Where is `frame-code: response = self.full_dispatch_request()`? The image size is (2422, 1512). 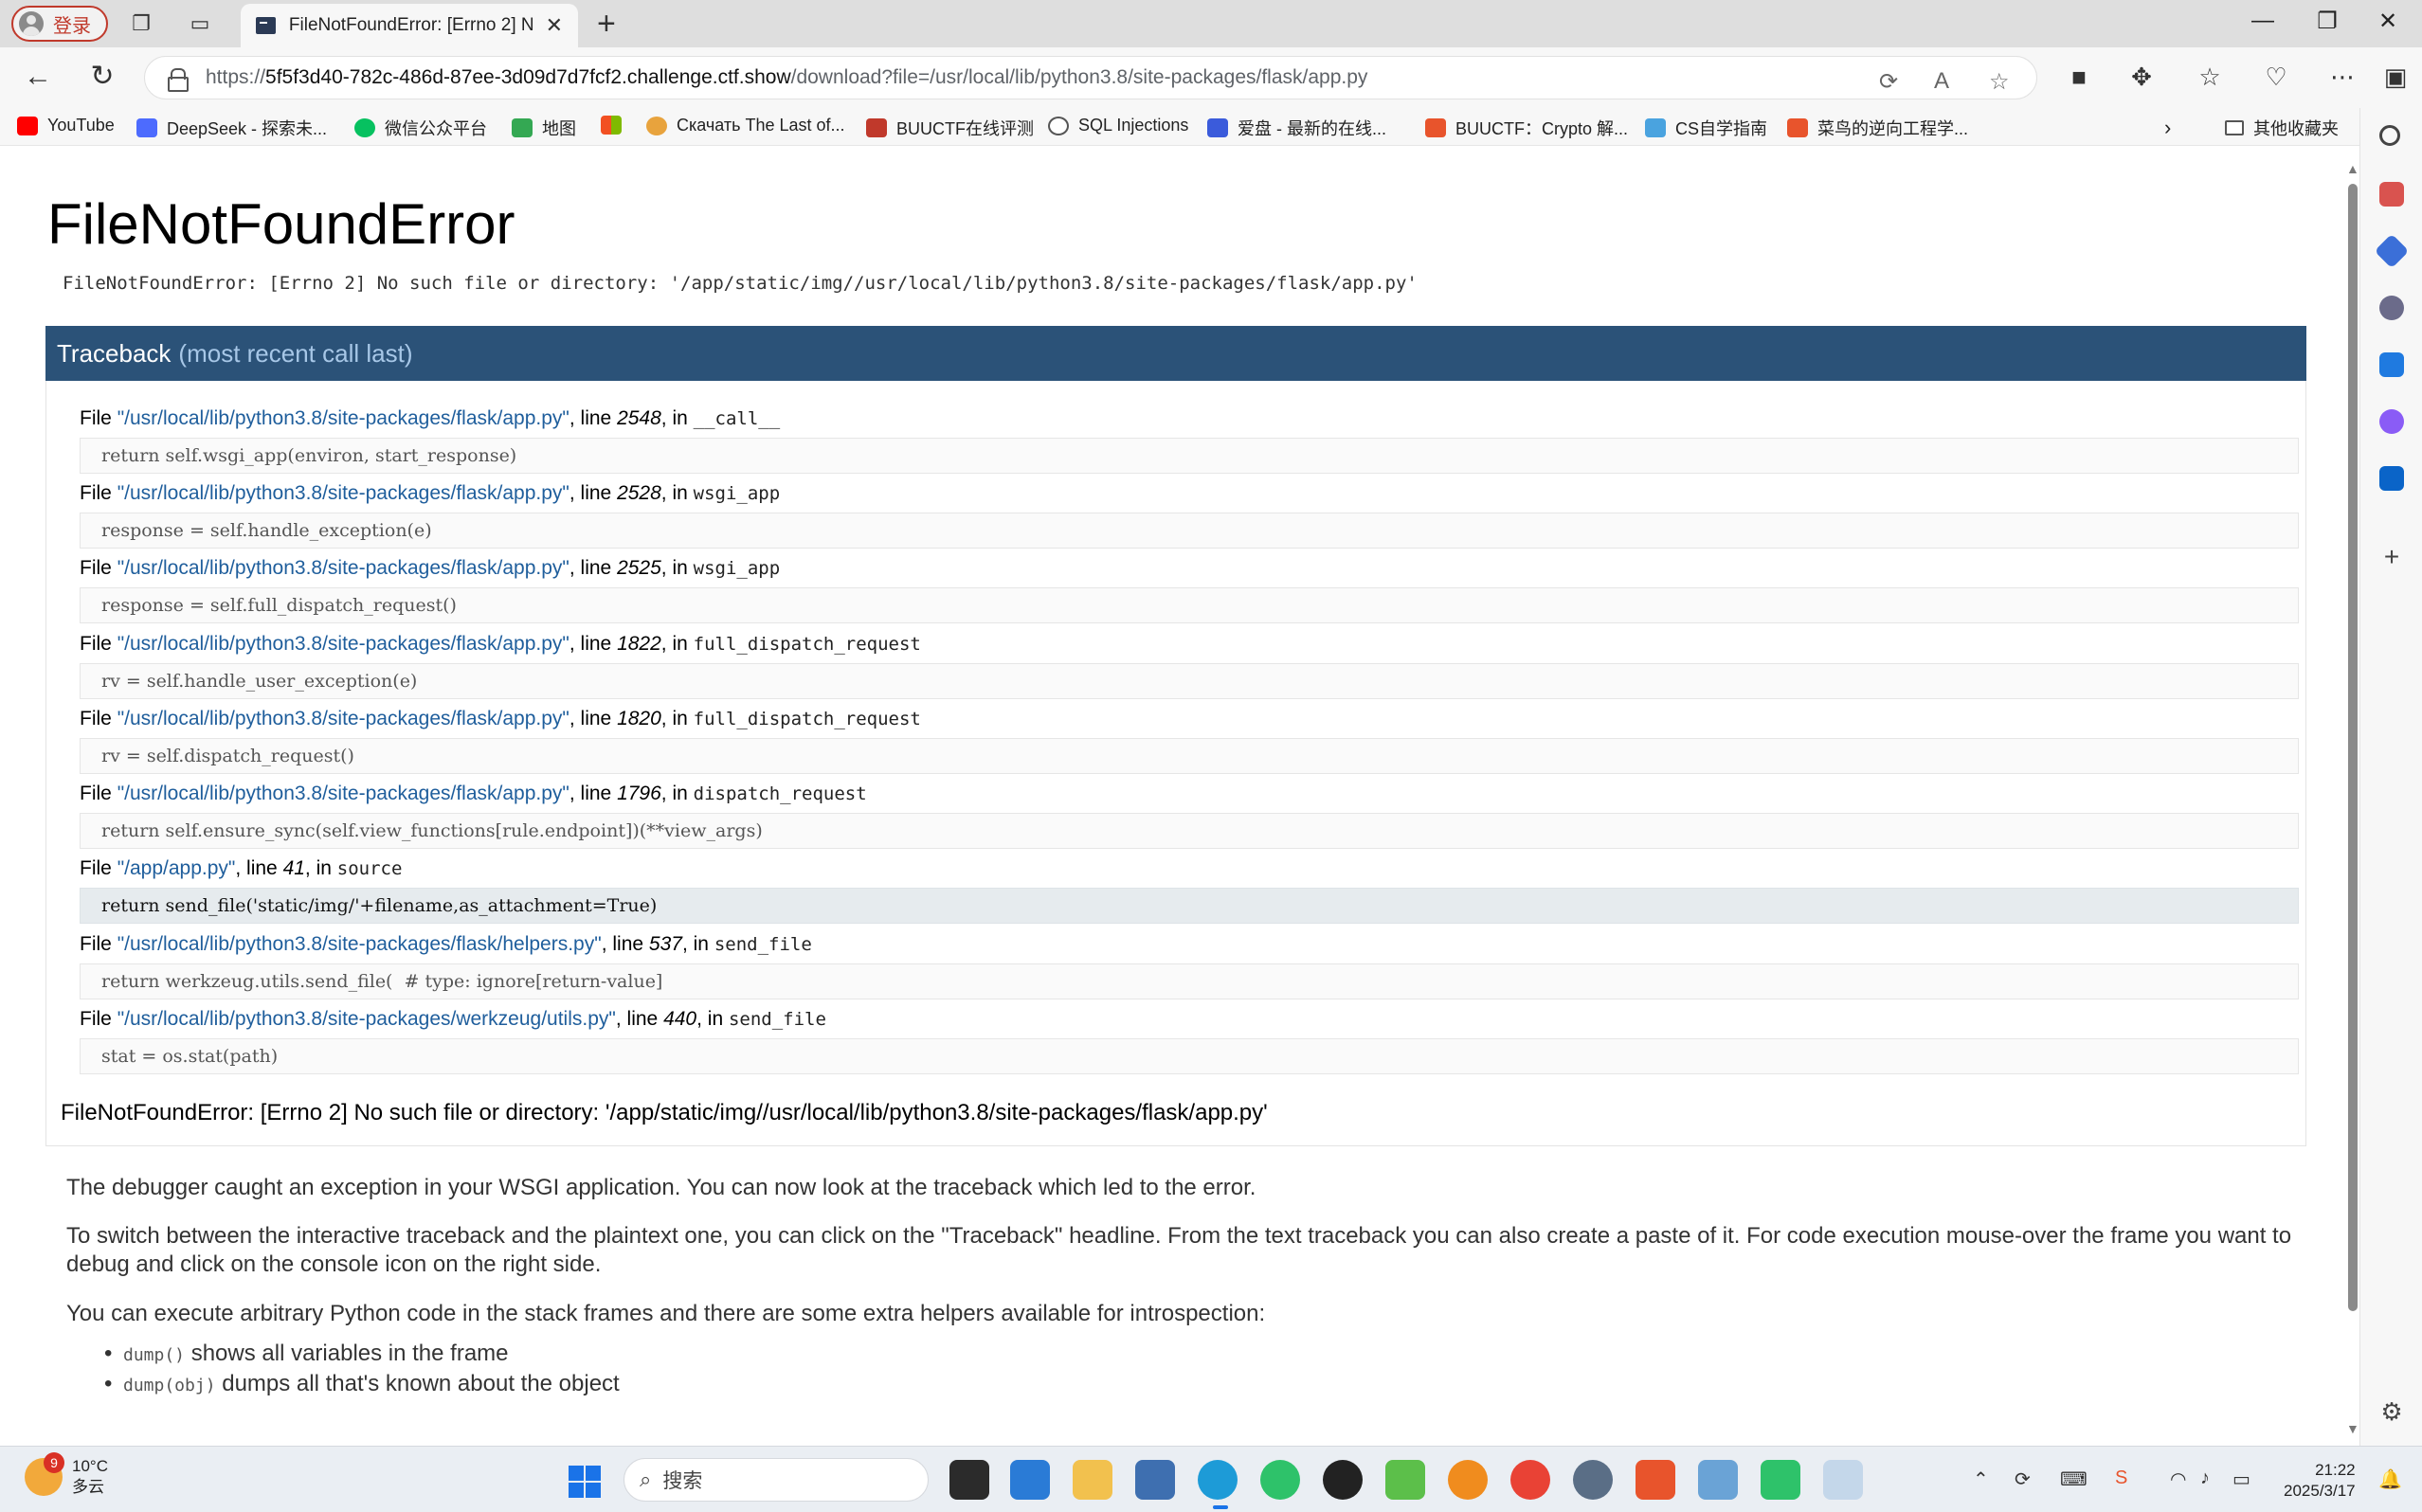
frame-code: response = self.full_dispatch_request() is located at coordinates (1189, 605).